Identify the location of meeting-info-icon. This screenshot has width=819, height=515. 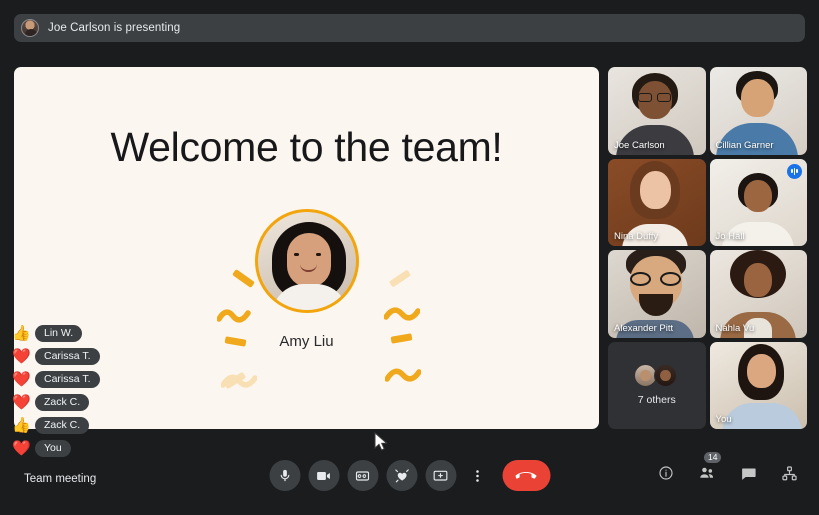
(666, 473).